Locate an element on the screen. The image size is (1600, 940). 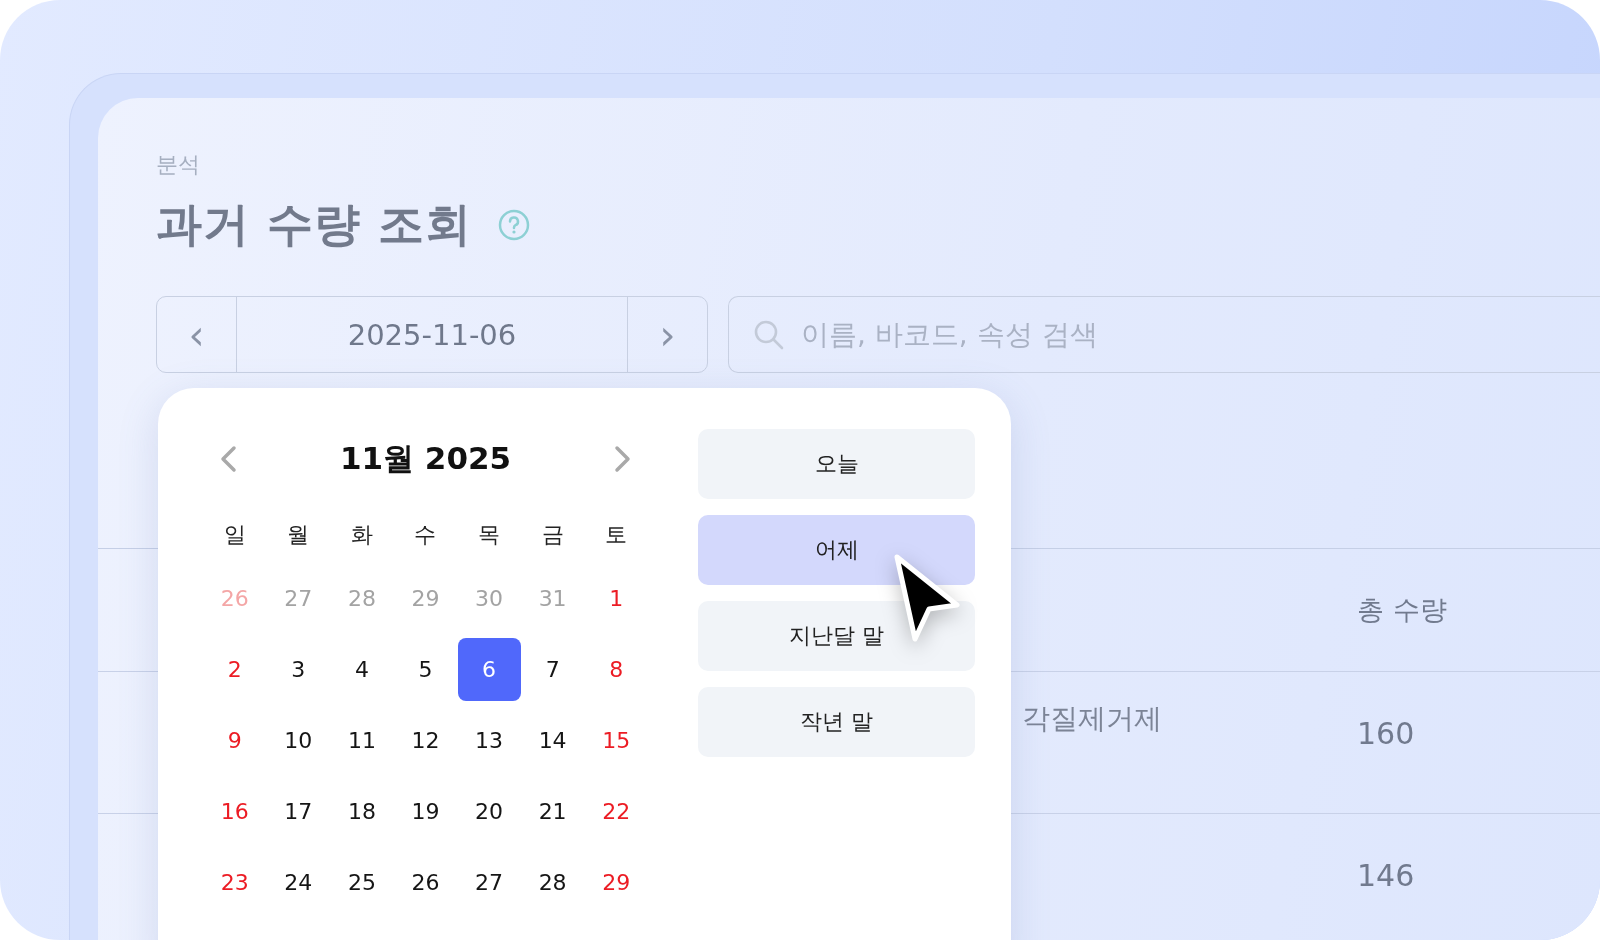
calendar-day: 9 is located at coordinates (235, 740).